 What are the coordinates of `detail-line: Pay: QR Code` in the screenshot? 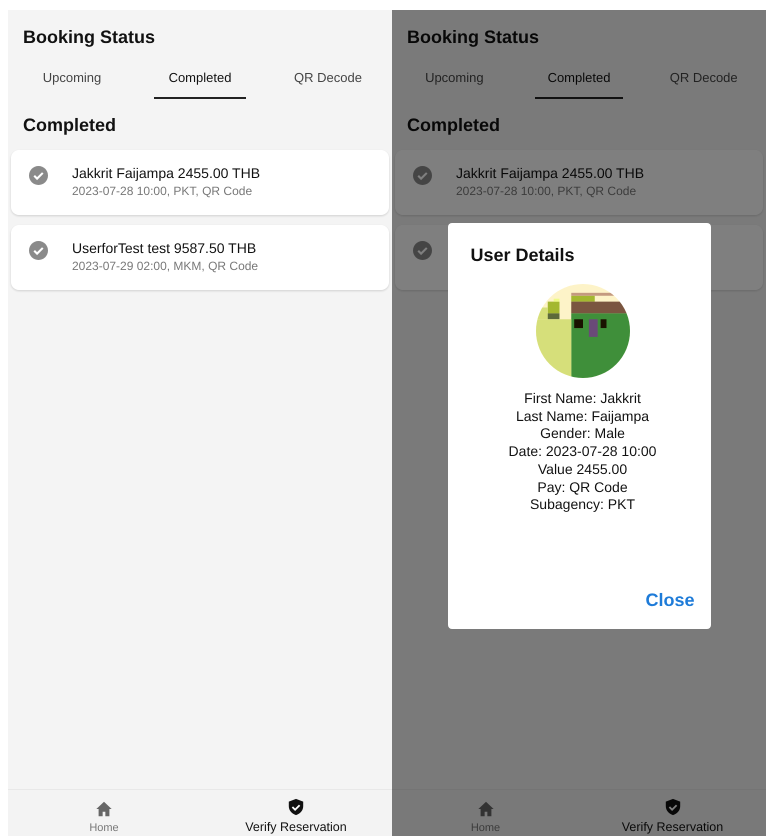 It's located at (582, 487).